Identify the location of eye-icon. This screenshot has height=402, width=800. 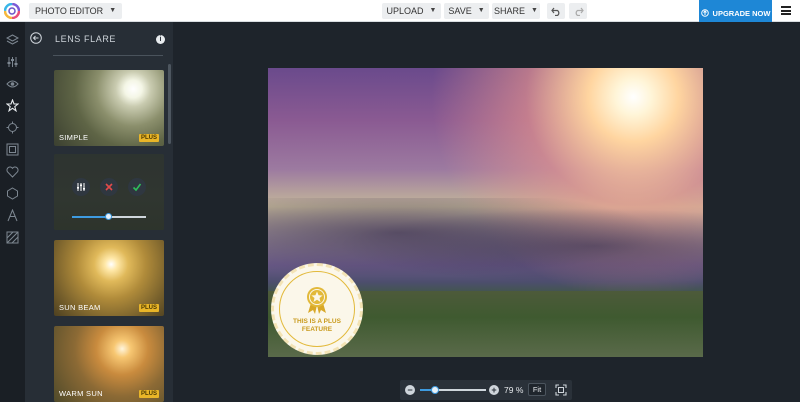
(12, 83).